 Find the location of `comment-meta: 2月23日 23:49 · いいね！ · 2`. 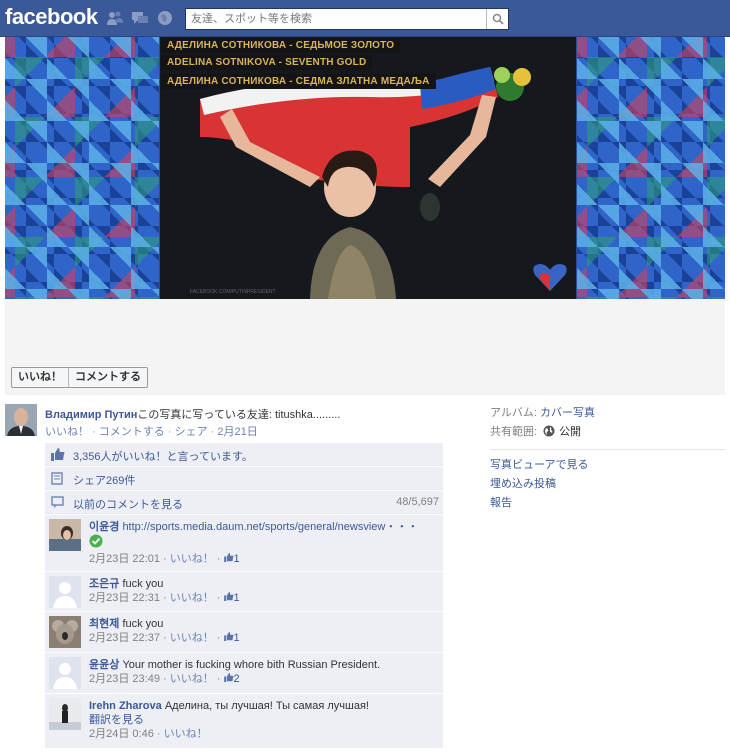

comment-meta: 2月23日 23:49 · いいね！ · 2 is located at coordinates (164, 679).